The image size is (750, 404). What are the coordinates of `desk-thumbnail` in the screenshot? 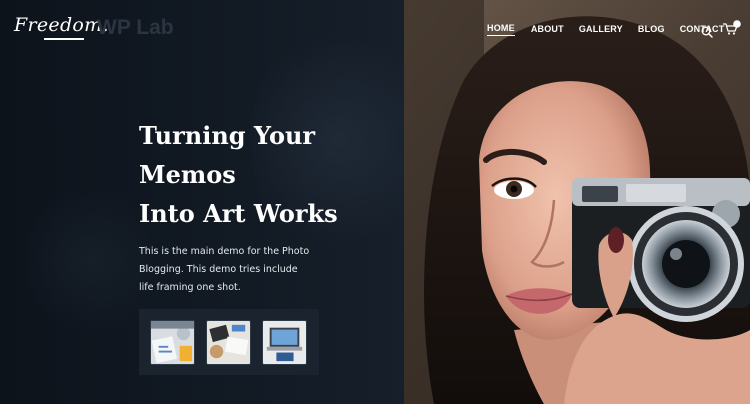 It's located at (228, 342).